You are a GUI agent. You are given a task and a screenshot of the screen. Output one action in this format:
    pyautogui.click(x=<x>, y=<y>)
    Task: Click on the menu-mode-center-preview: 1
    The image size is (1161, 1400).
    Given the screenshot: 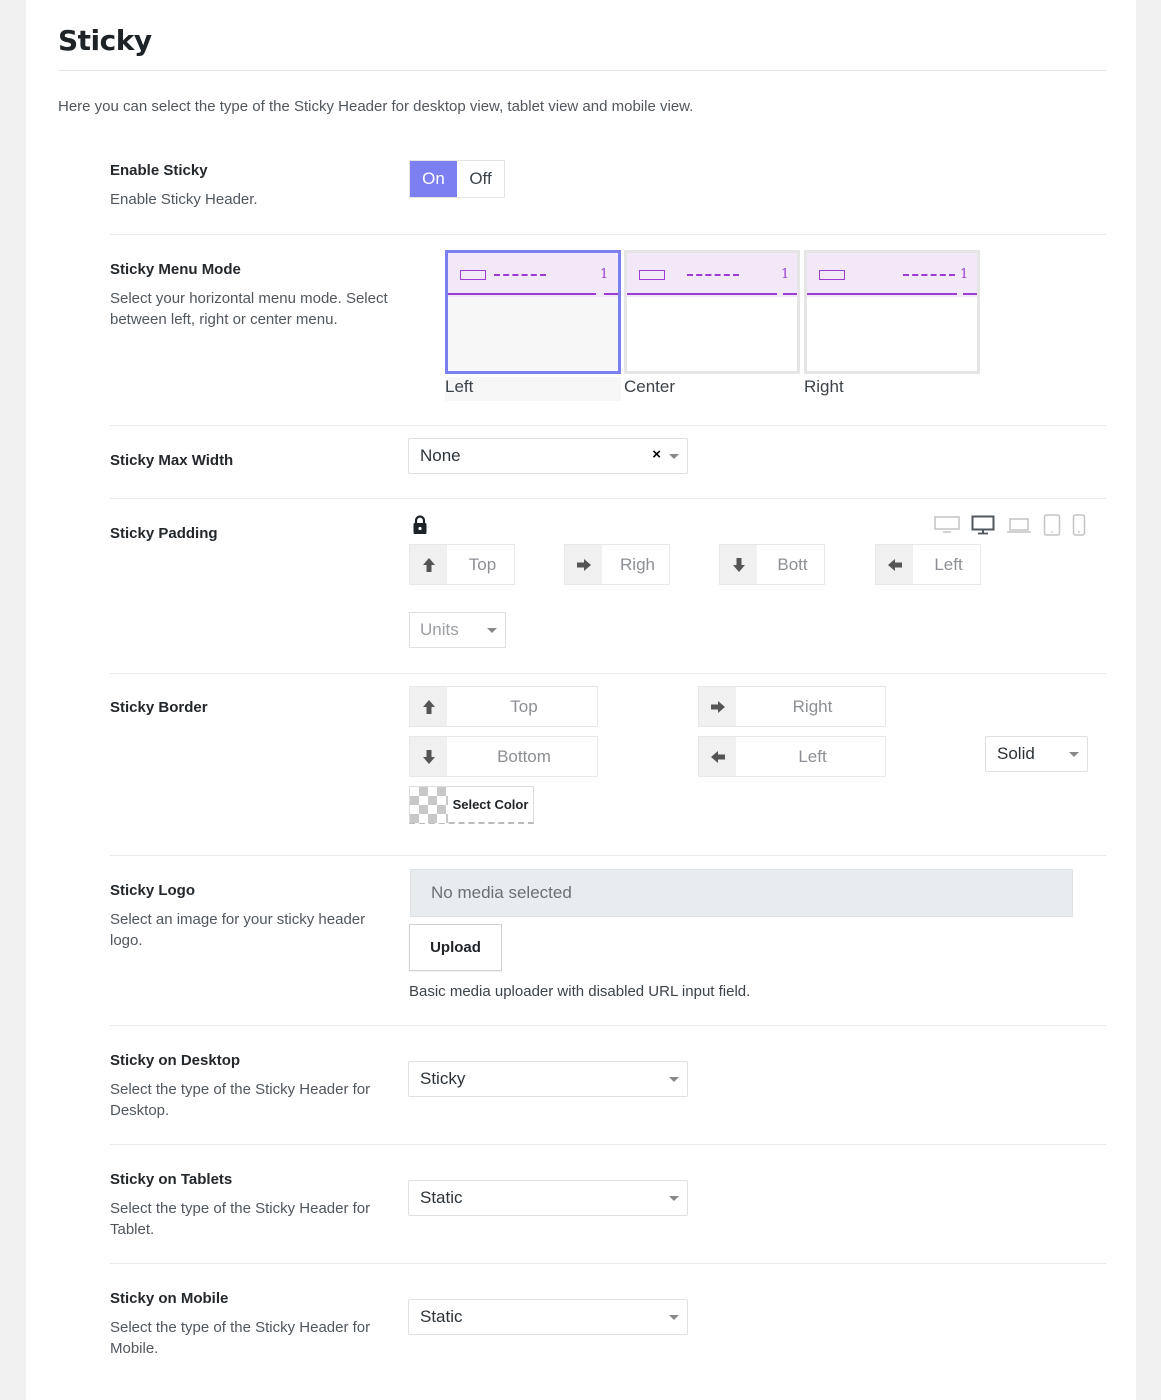 What is the action you would take?
    pyautogui.click(x=712, y=312)
    